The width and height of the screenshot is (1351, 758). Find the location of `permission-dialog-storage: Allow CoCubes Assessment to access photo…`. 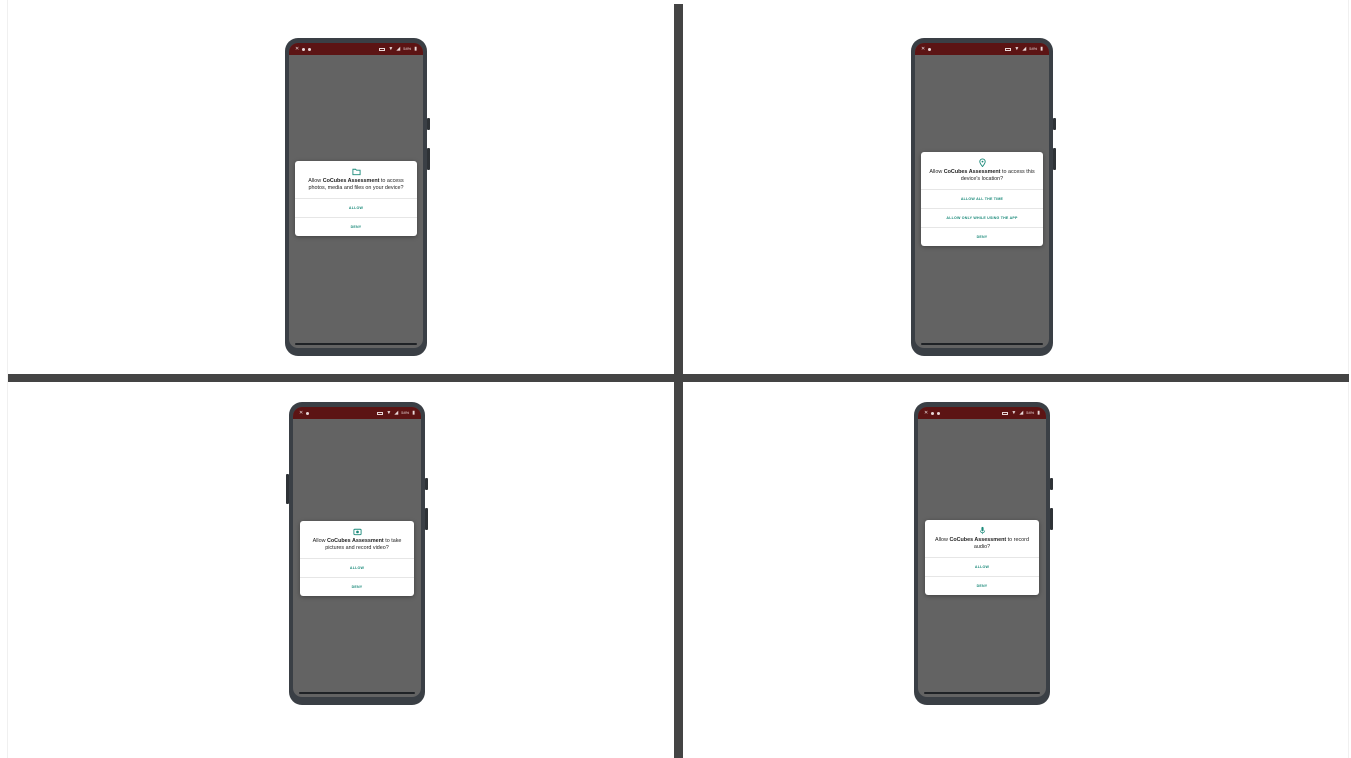

permission-dialog-storage: Allow CoCubes Assessment to access photo… is located at coordinates (356, 198).